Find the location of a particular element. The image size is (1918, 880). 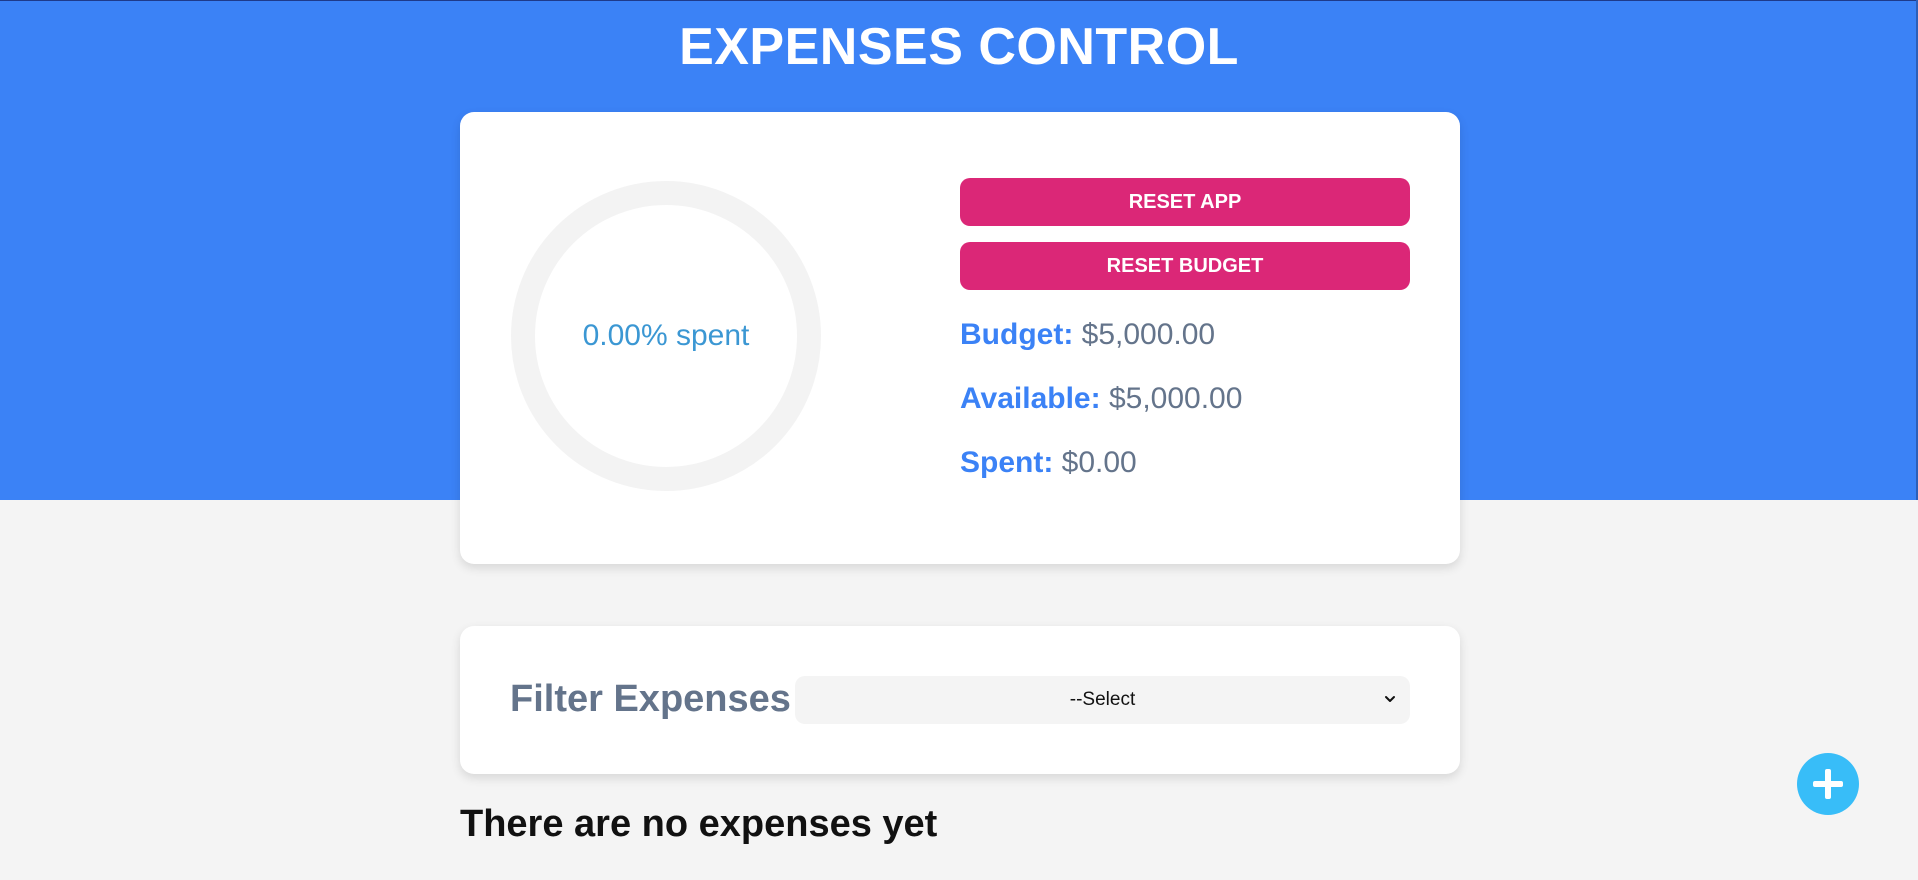

progress-ring: 0.00% spent is located at coordinates (666, 336).